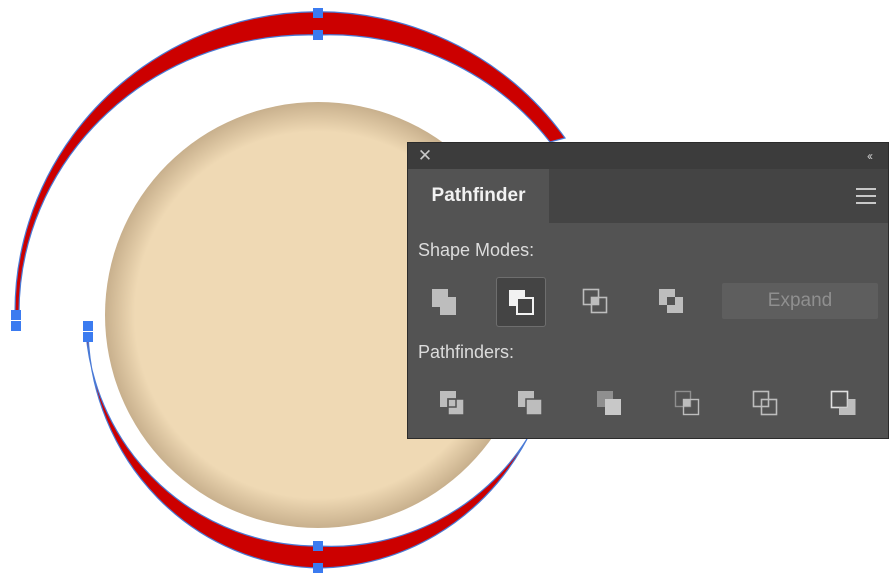  I want to click on unite-button, so click(445, 302).